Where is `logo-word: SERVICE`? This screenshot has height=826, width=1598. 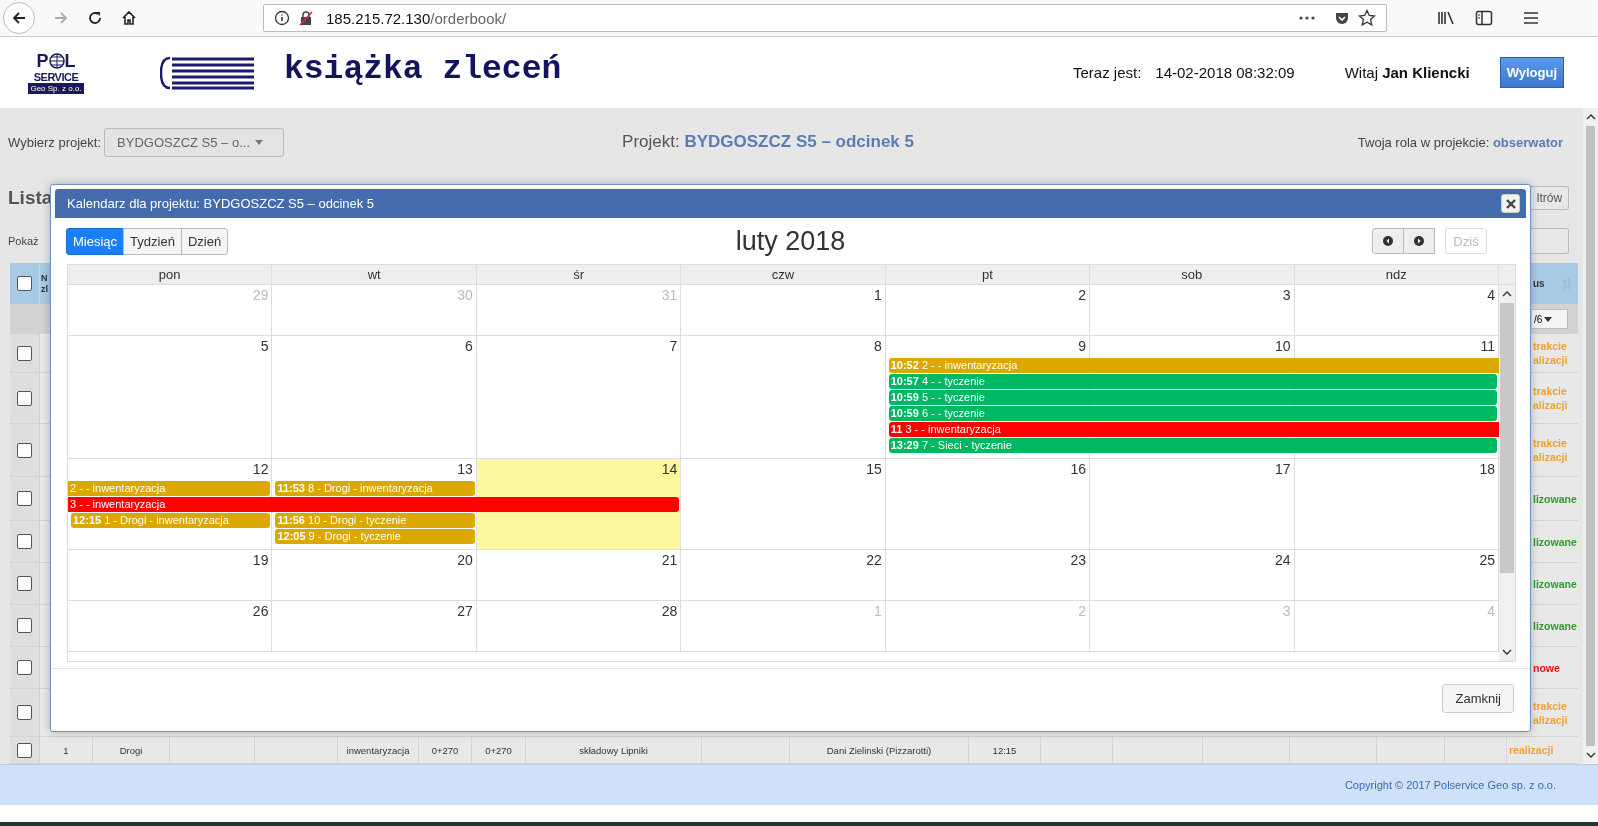
logo-word: SERVICE is located at coordinates (56, 77).